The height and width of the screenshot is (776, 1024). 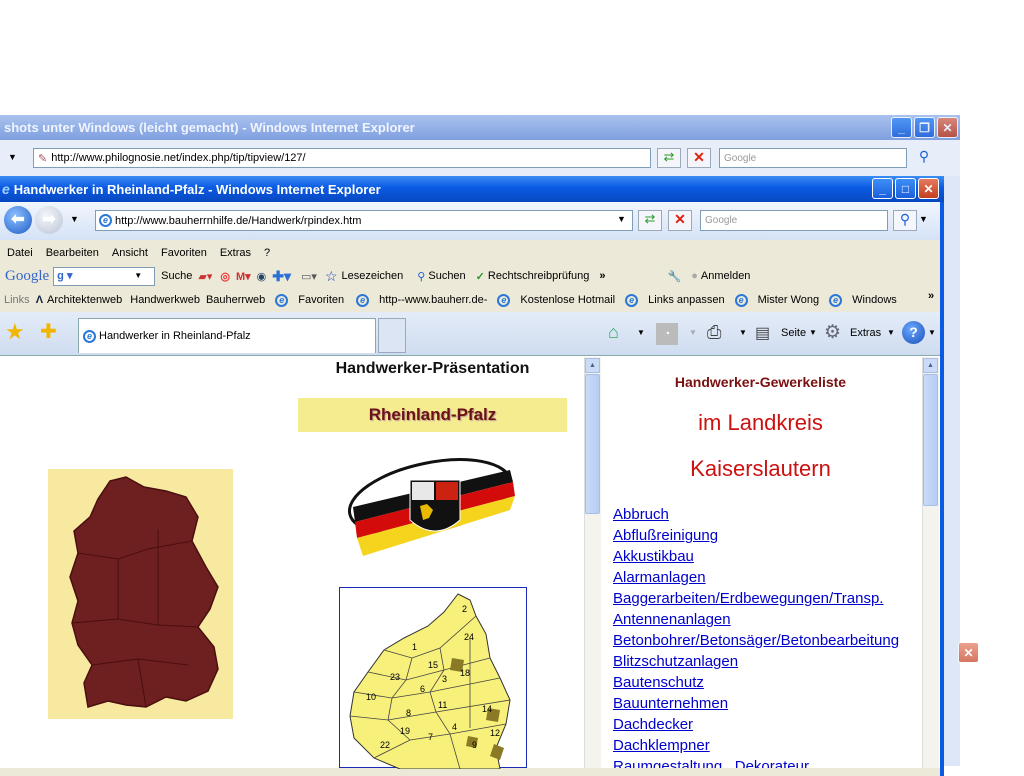 What do you see at coordinates (331, 276) in the screenshot?
I see `star-icon: ☆` at bounding box center [331, 276].